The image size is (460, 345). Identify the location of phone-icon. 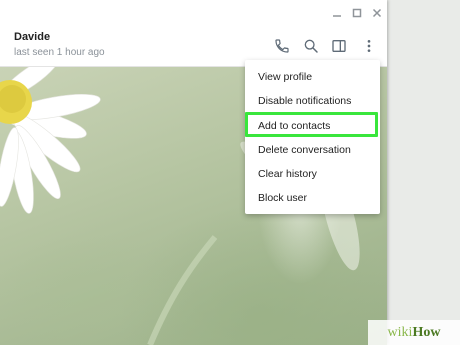
(282, 46).